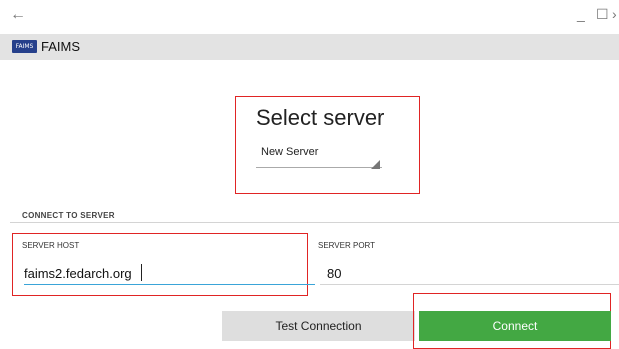  What do you see at coordinates (51, 245) in the screenshot?
I see `server-host-label: SERVER HOST` at bounding box center [51, 245].